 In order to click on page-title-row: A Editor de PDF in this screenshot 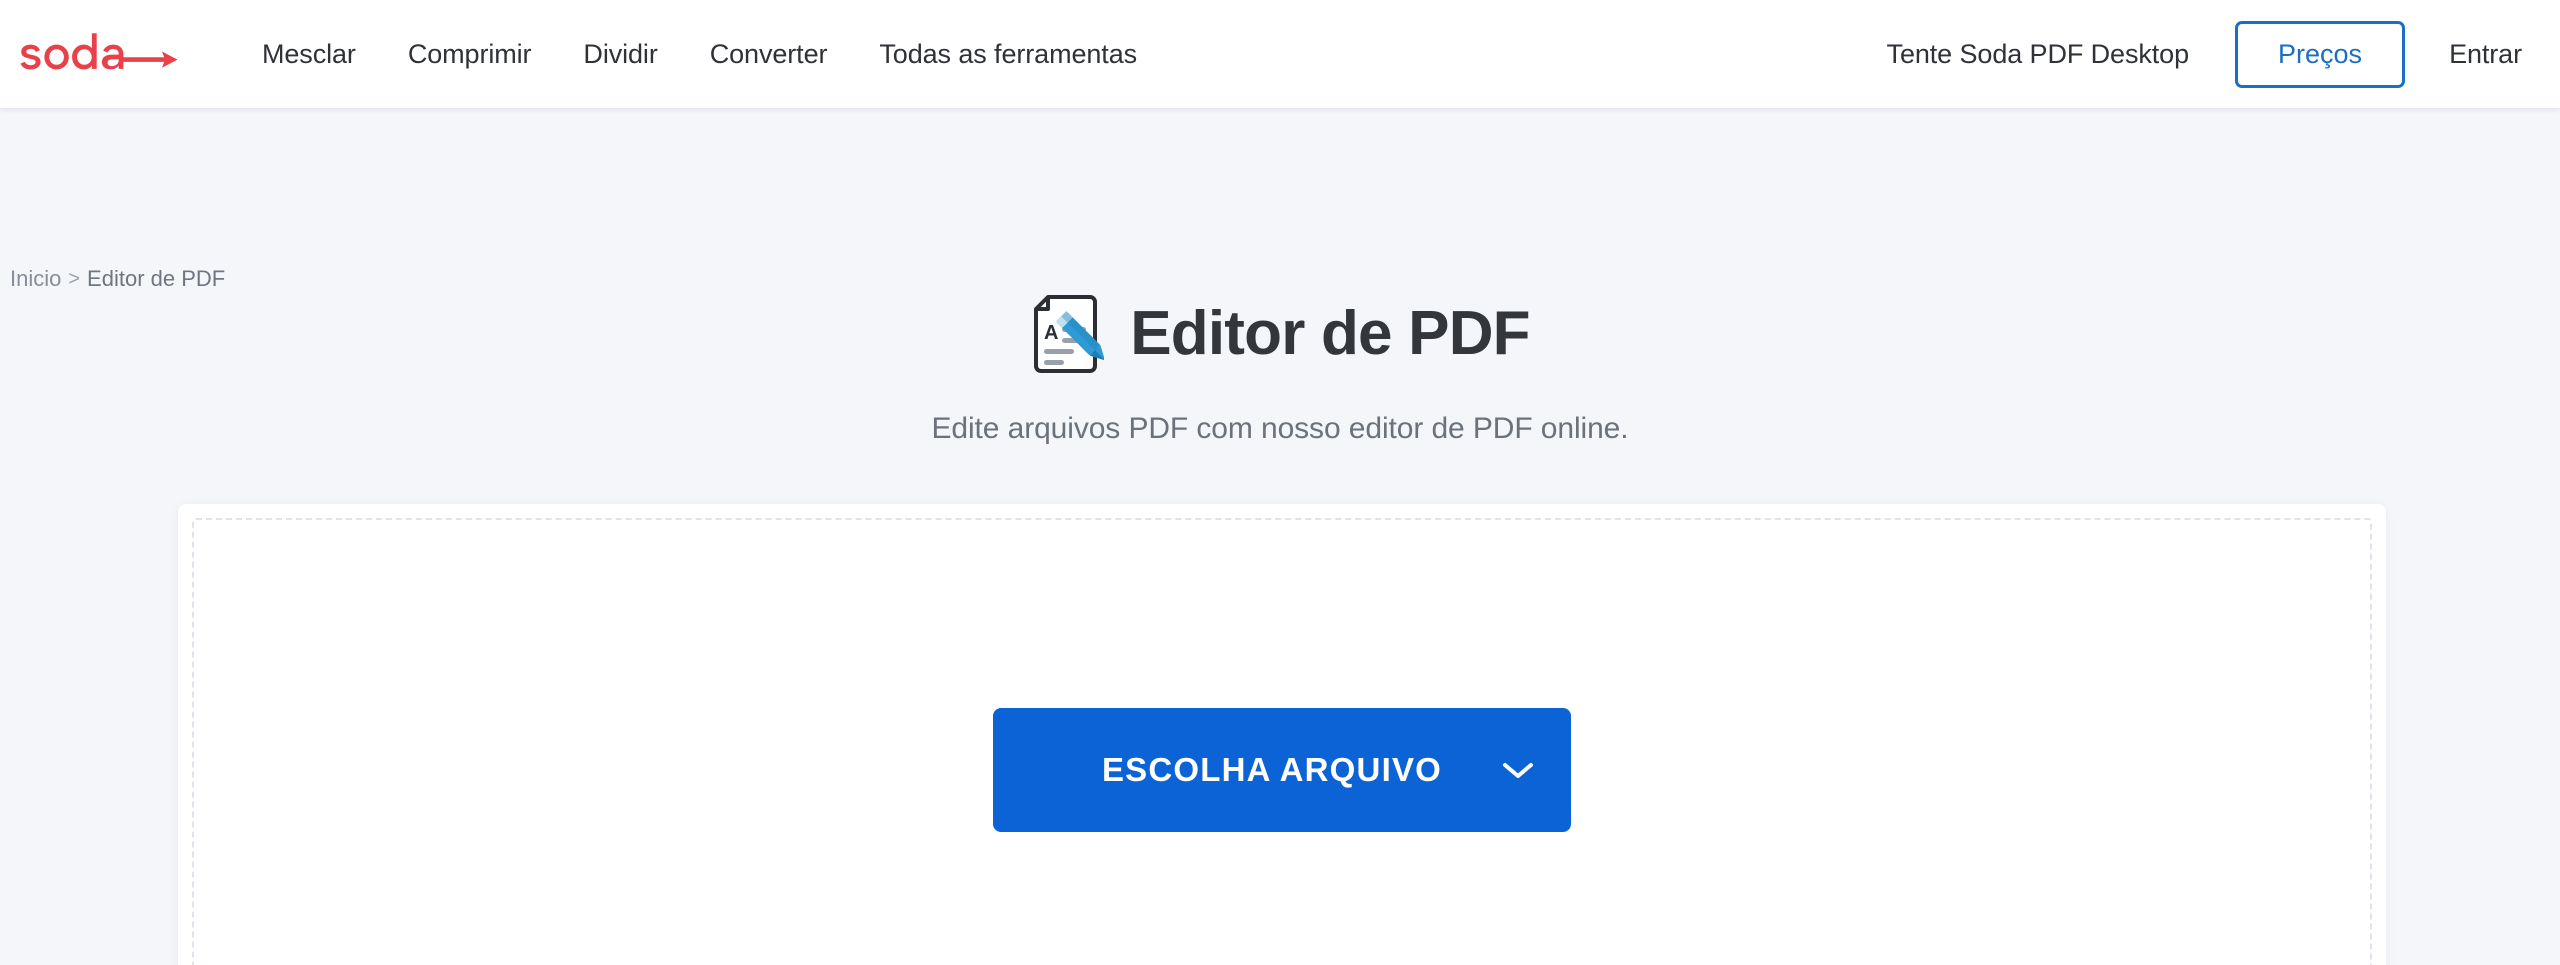, I will do `click(1280, 334)`.